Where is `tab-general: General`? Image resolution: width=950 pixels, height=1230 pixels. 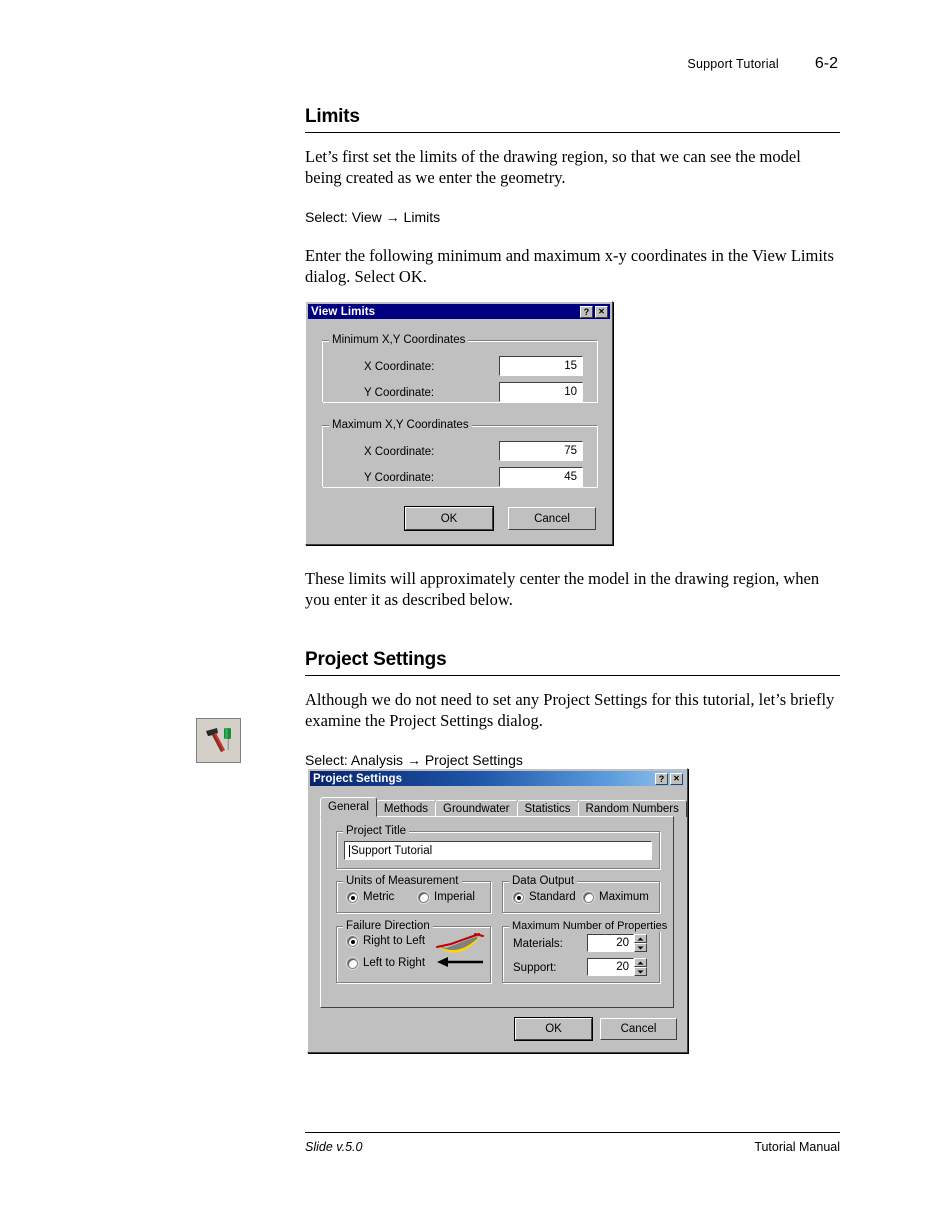 tab-general: General is located at coordinates (348, 807).